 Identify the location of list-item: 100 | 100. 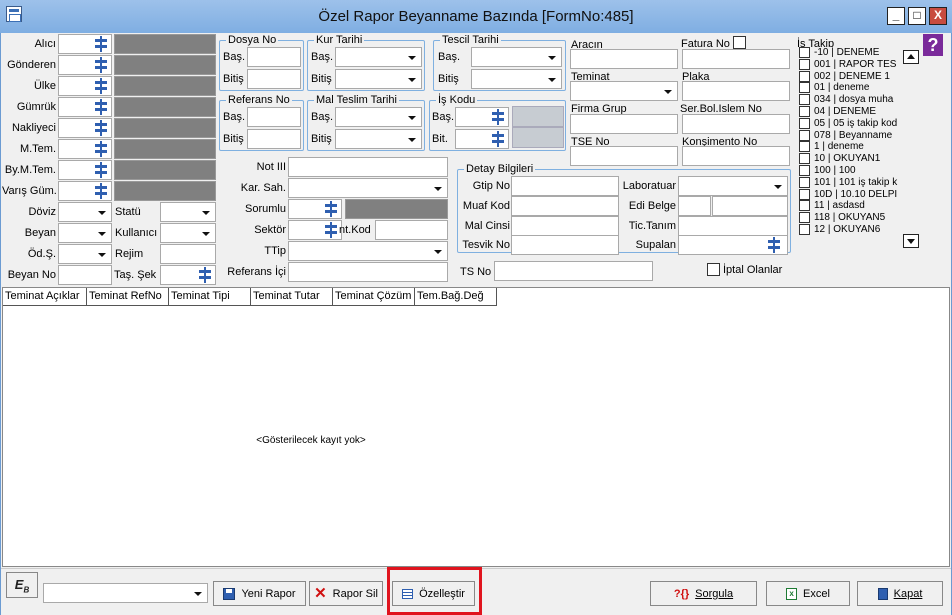
(859, 170).